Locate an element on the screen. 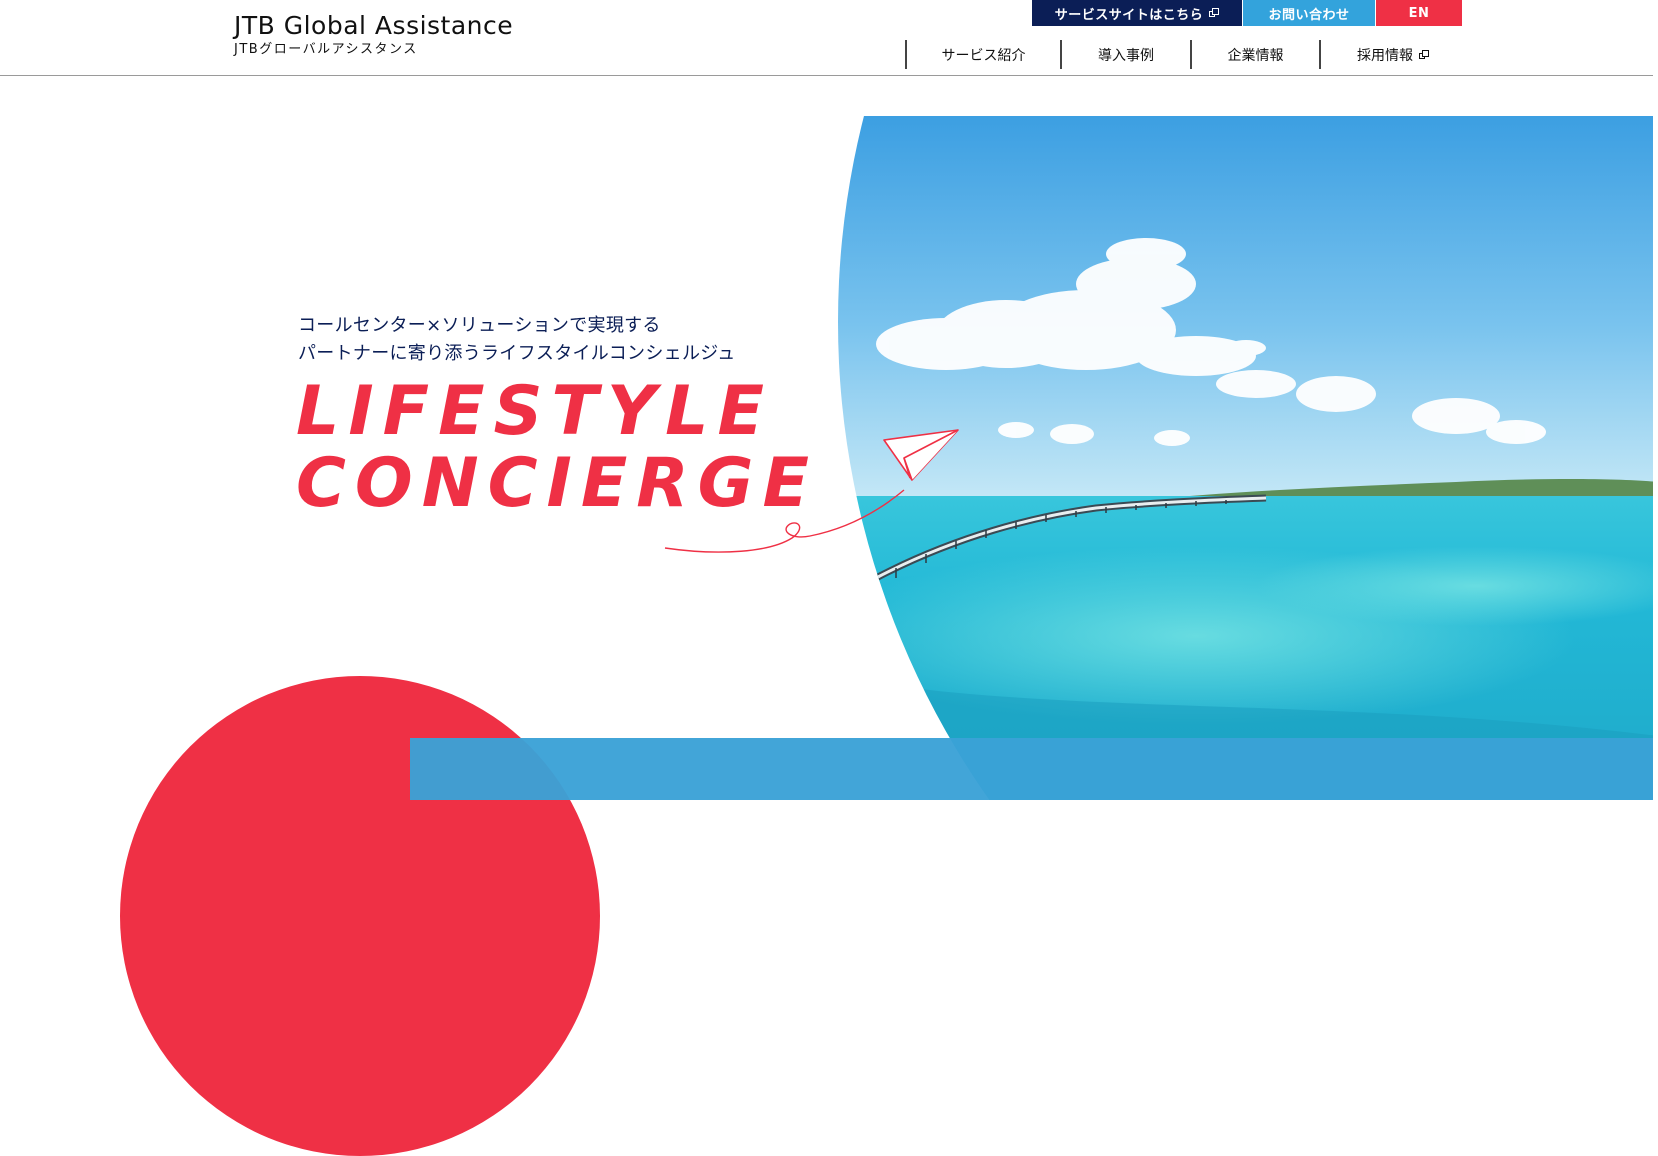  scrollbar-track is located at coordinates (1655, 400).